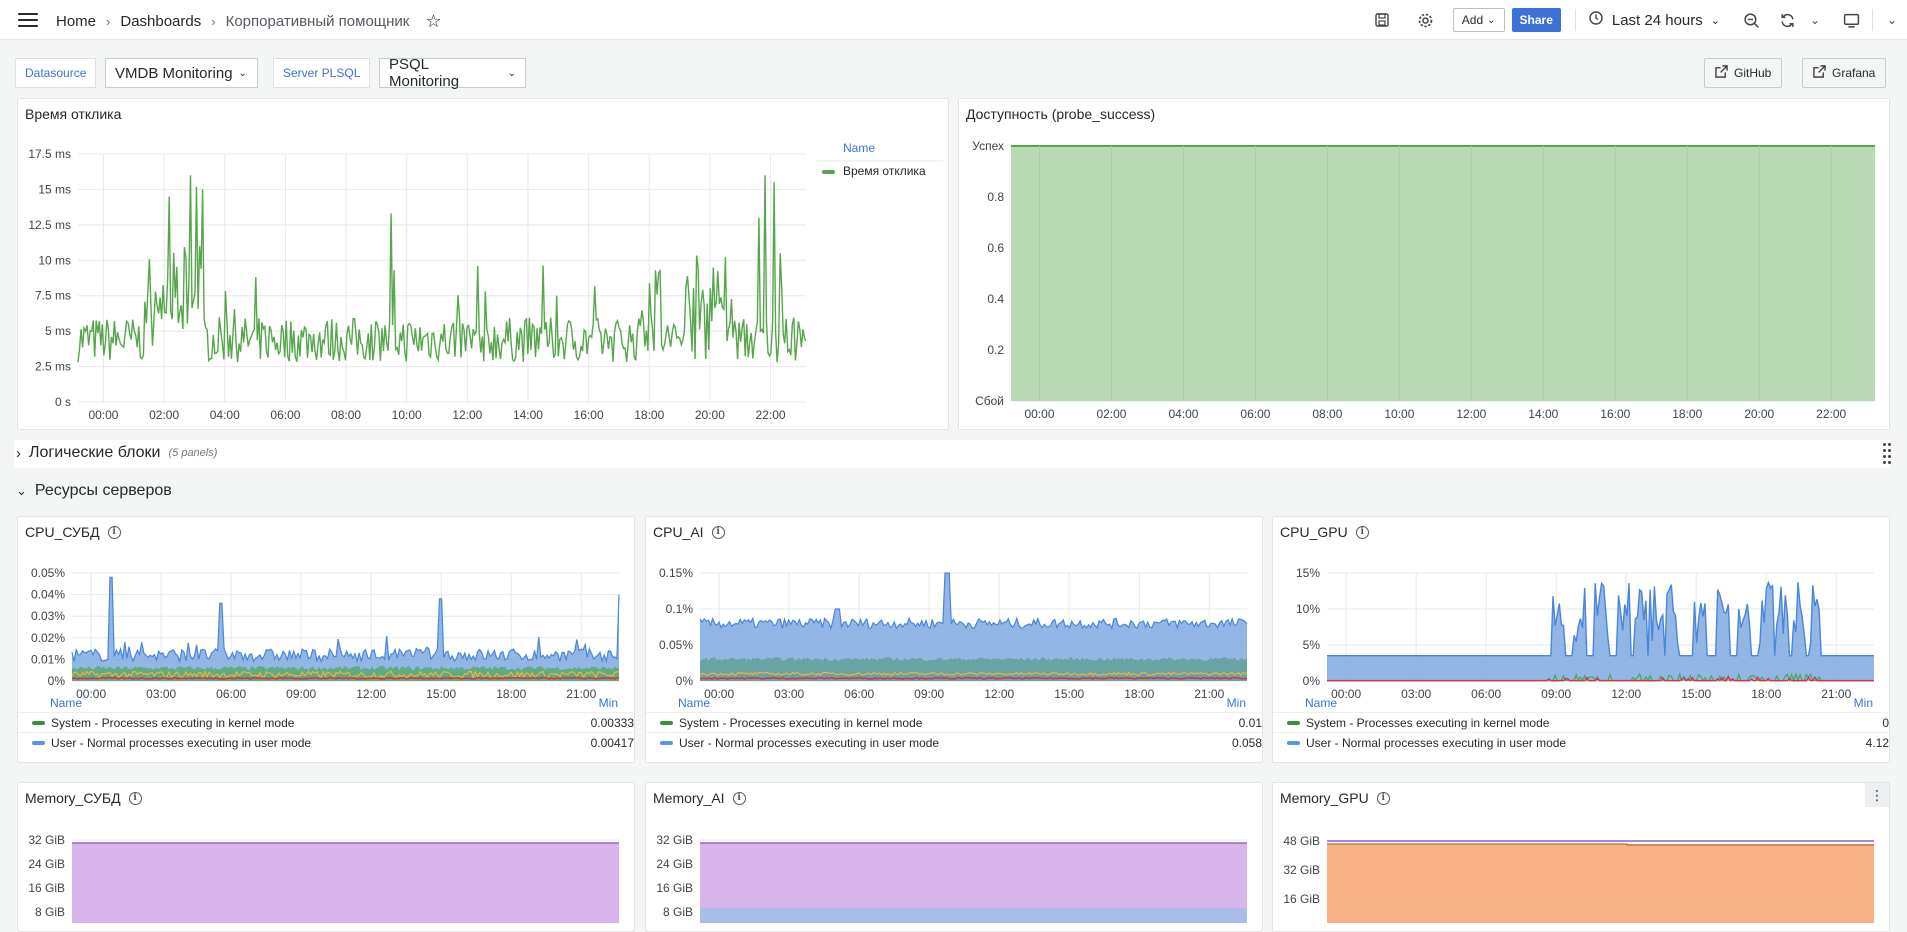 This screenshot has height=932, width=1907. What do you see at coordinates (174, 73) in the screenshot?
I see `datasource-value: VMDB Monitoring` at bounding box center [174, 73].